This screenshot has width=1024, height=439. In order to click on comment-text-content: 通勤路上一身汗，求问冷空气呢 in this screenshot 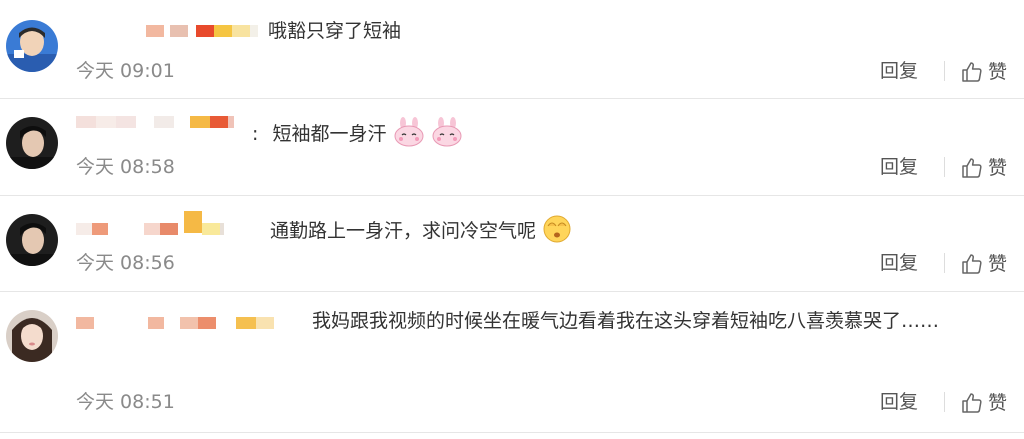, I will do `click(403, 231)`.